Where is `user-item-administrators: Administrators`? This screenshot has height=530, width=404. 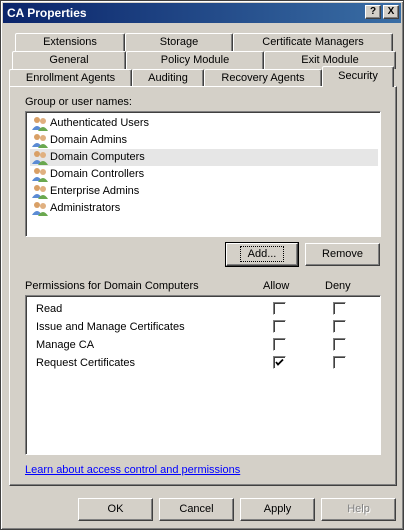
user-item-administrators: Administrators is located at coordinates (204, 208).